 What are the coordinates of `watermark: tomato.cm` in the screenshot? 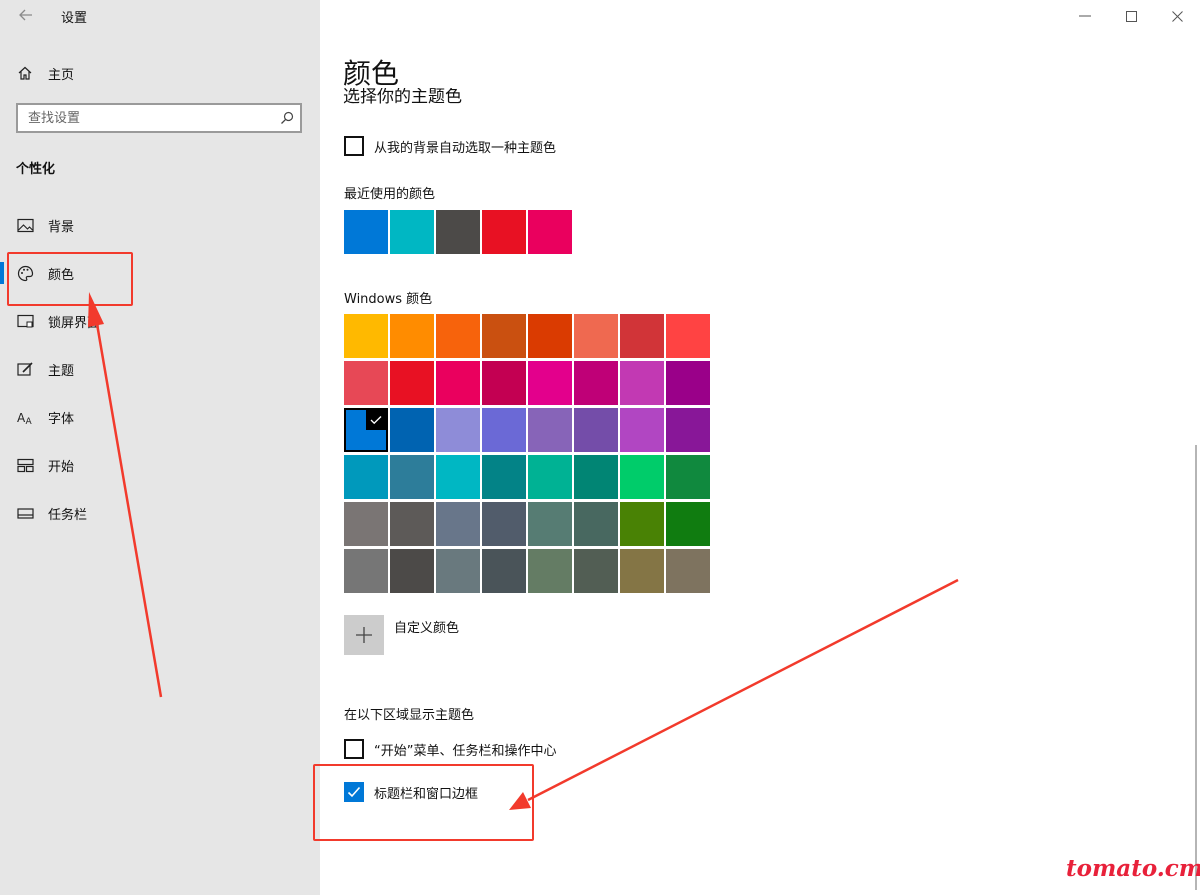 It's located at (1133, 868).